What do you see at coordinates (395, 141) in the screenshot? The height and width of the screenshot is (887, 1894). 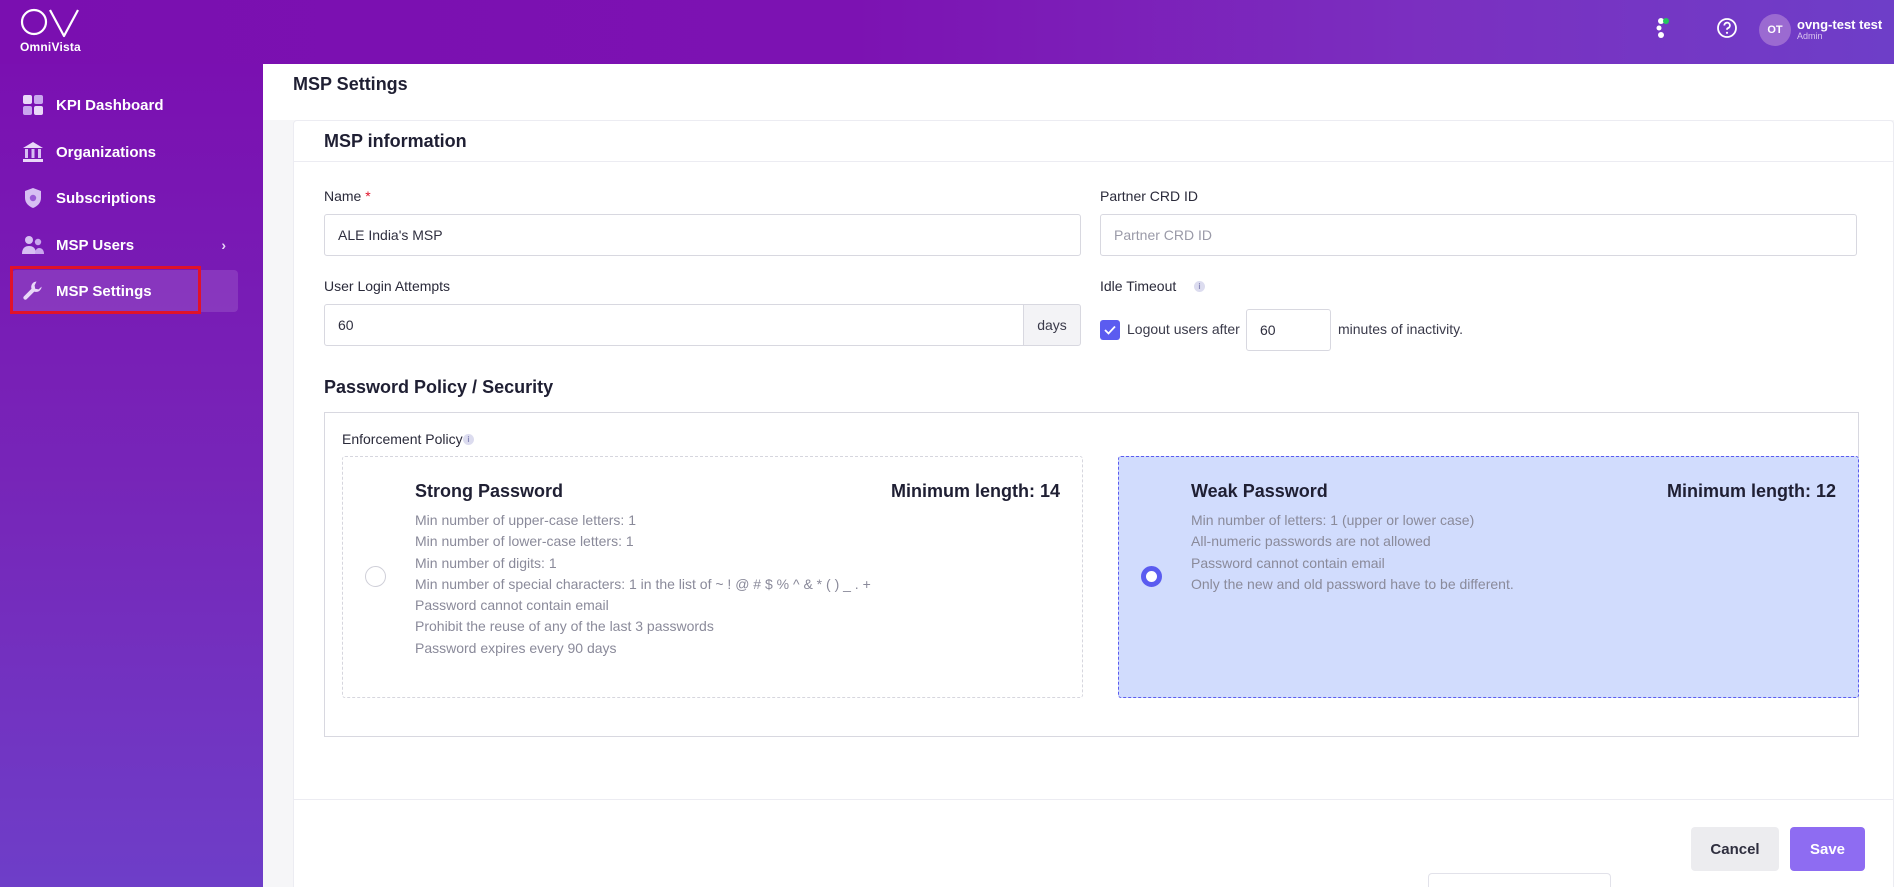 I see `section-title-msp-information: MSP information` at bounding box center [395, 141].